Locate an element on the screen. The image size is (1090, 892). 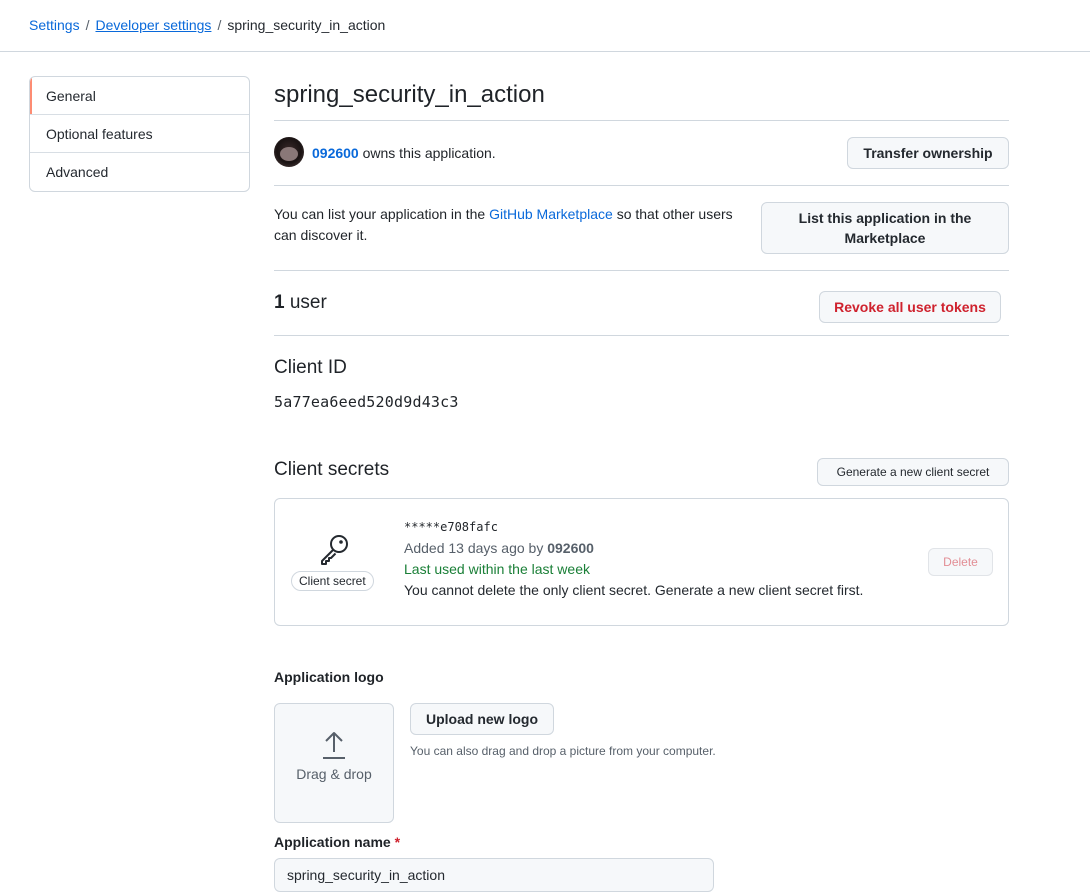
revoke-all-user-tokens-button: Revoke all user tokens is located at coordinates (910, 307).